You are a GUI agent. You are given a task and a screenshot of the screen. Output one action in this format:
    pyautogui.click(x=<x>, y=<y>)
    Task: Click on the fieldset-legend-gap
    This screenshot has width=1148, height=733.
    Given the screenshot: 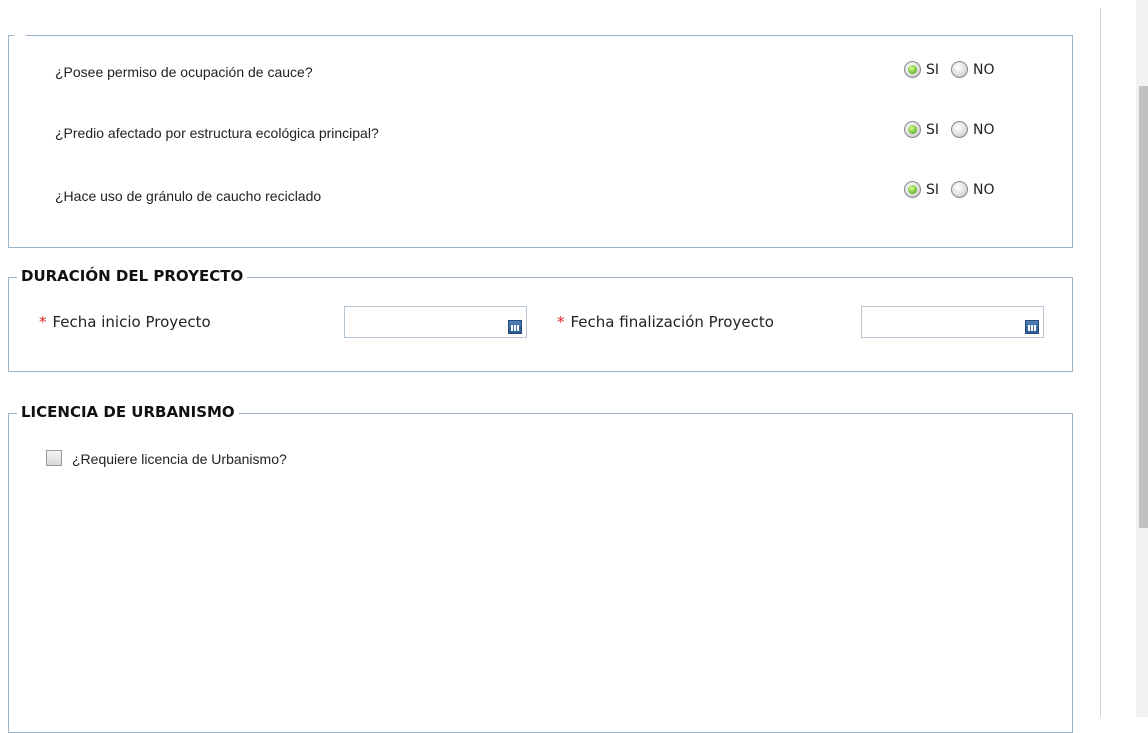 What is the action you would take?
    pyautogui.click(x=20, y=35)
    